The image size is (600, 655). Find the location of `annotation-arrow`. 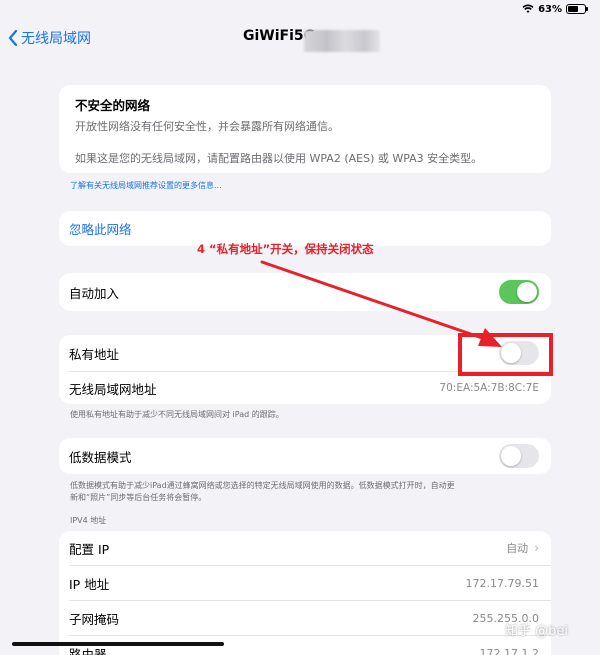

annotation-arrow is located at coordinates (381, 303).